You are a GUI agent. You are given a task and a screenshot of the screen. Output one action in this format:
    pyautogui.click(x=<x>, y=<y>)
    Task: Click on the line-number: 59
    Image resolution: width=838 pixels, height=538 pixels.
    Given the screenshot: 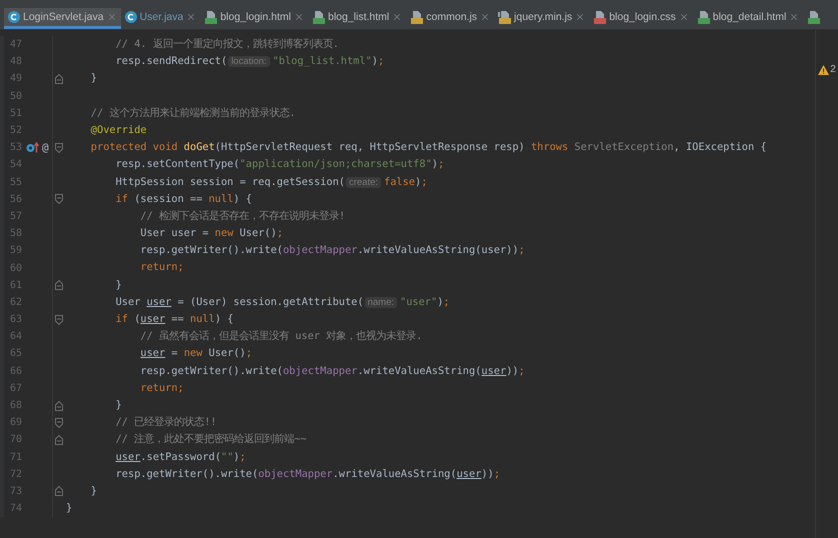 What is the action you would take?
    pyautogui.click(x=15, y=250)
    